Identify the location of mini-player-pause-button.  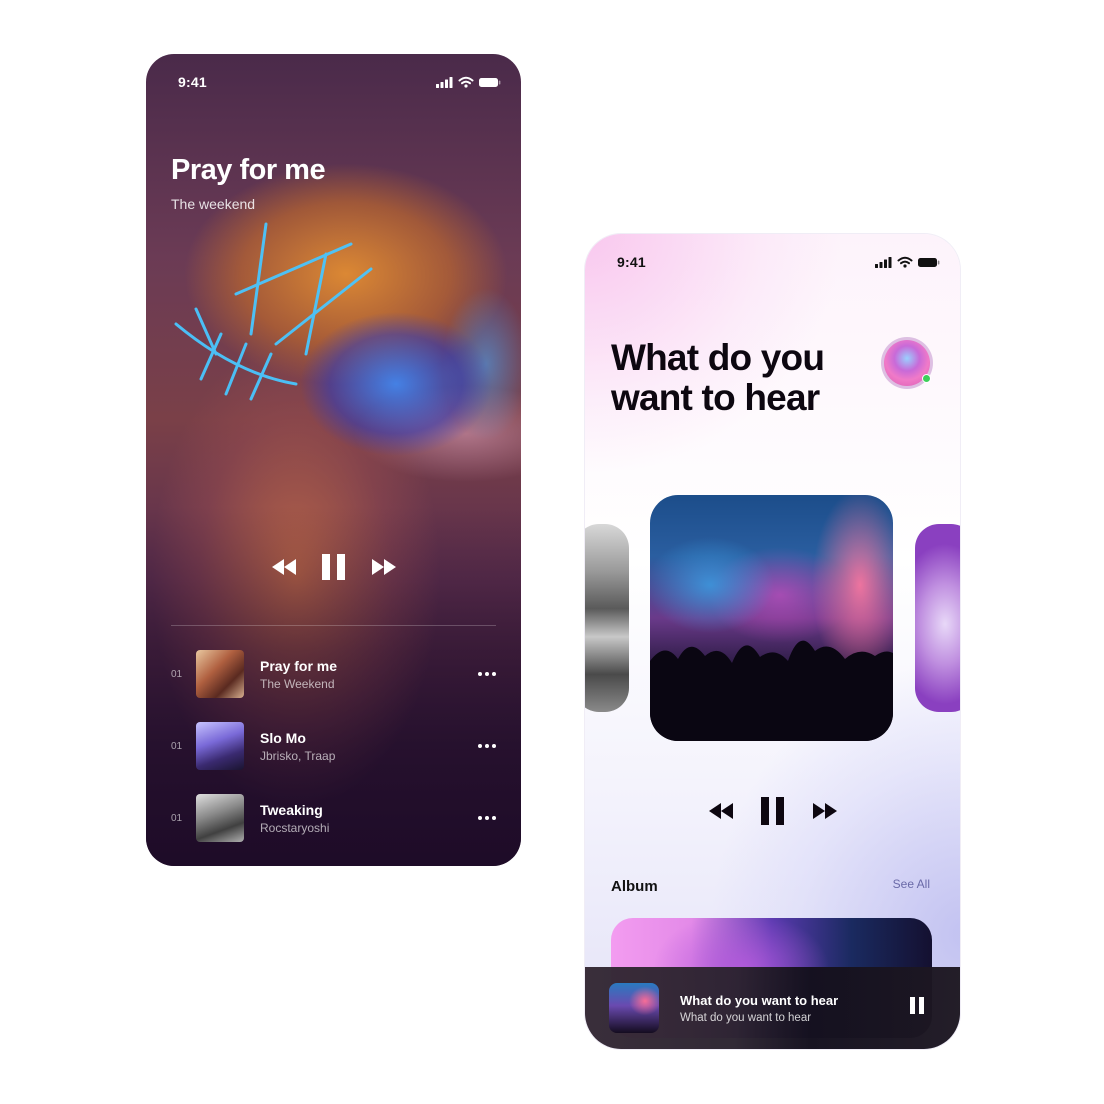
(917, 1008).